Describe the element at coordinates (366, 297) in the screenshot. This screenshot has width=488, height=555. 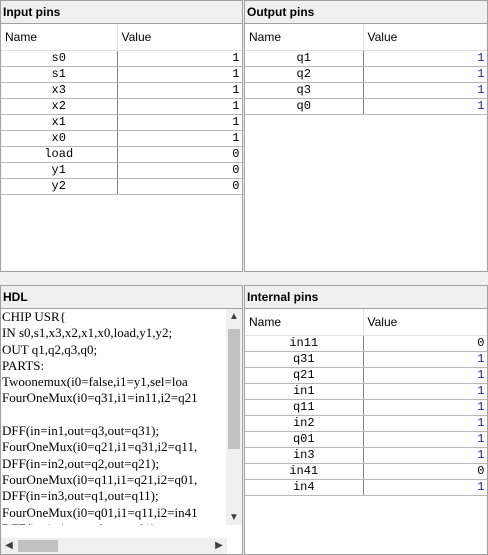
I see `internal-pins-title: Internal pins` at that location.